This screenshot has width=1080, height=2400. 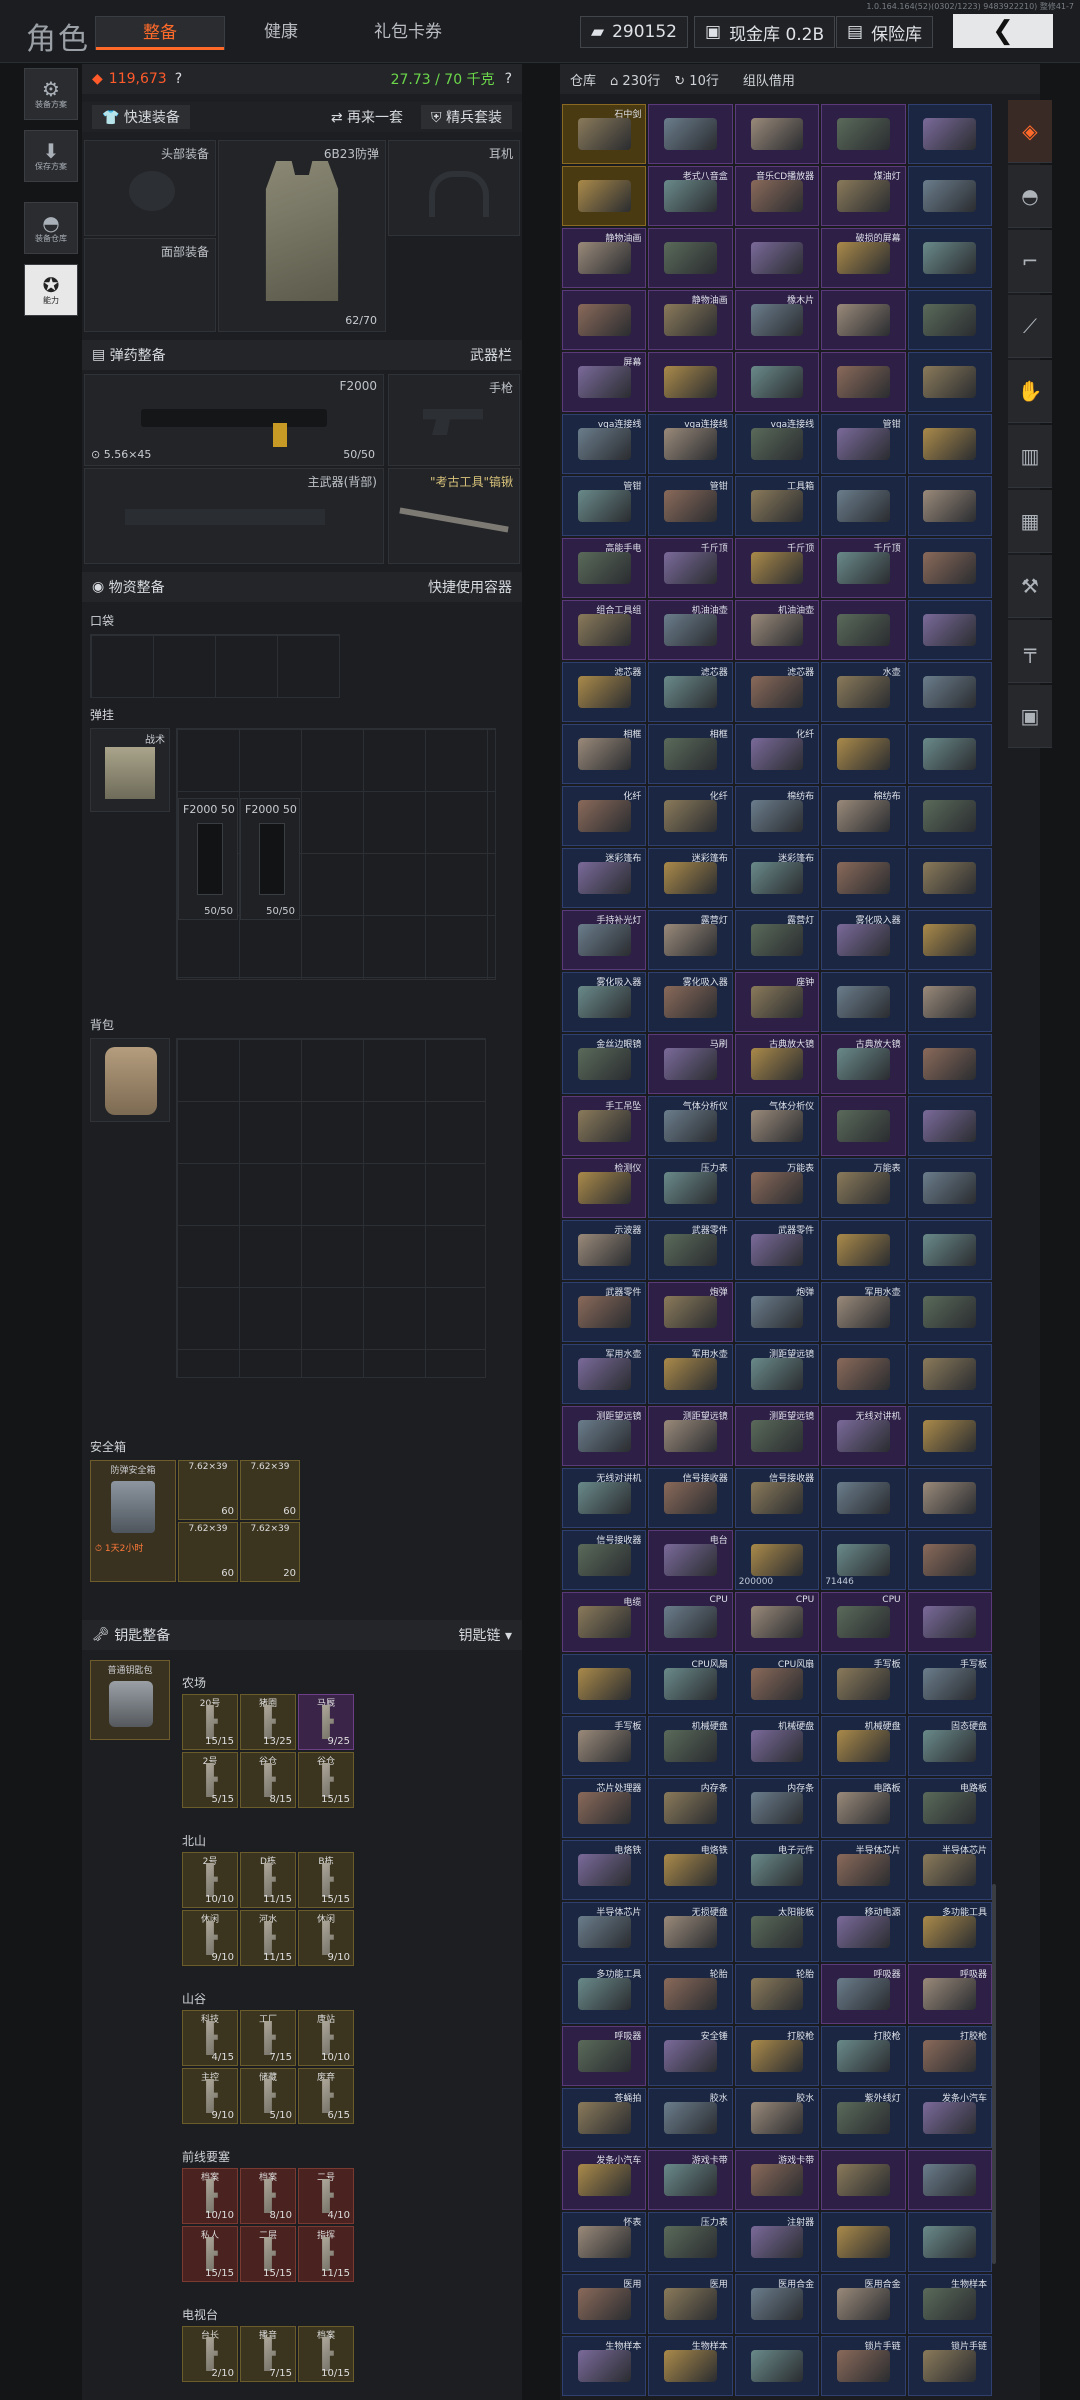 I want to click on storage-item: 芯片处理器, so click(x=604, y=1808).